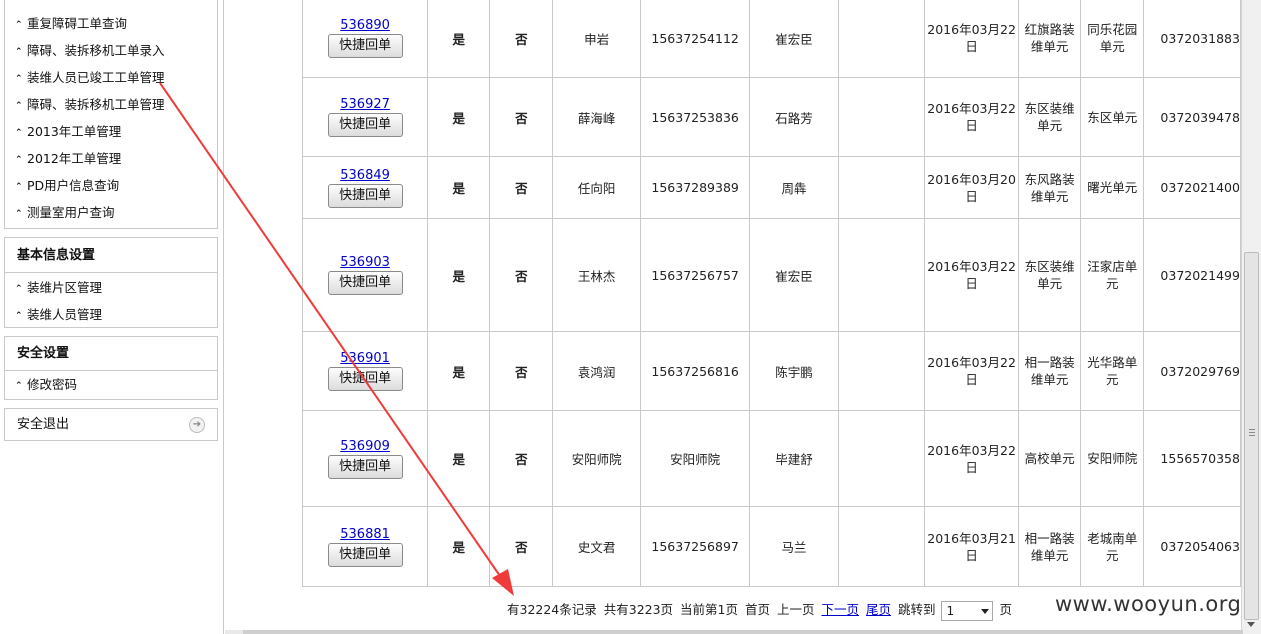 The width and height of the screenshot is (1261, 634). Describe the element at coordinates (1148, 604) in the screenshot. I see `watermark: www.wooyun.org` at that location.